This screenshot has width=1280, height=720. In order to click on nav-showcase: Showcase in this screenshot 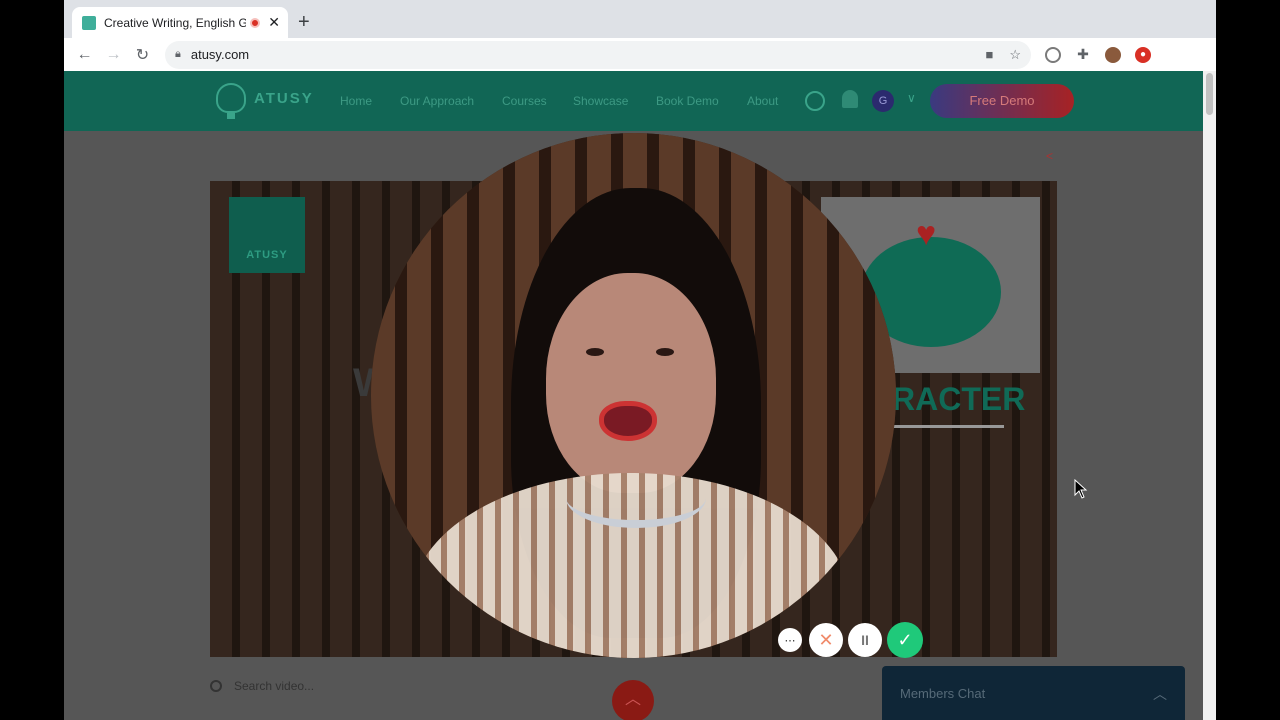, I will do `click(600, 101)`.